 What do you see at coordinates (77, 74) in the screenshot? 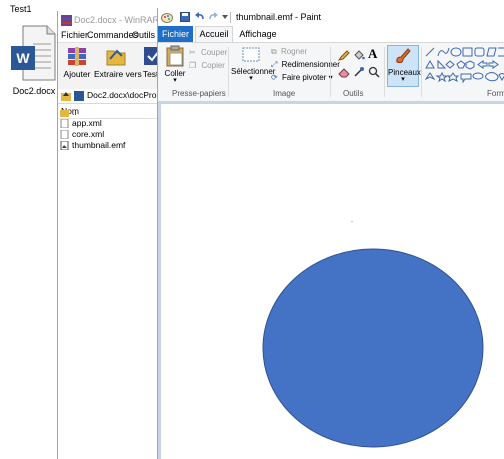
I see `add-label: Ajouter` at bounding box center [77, 74].